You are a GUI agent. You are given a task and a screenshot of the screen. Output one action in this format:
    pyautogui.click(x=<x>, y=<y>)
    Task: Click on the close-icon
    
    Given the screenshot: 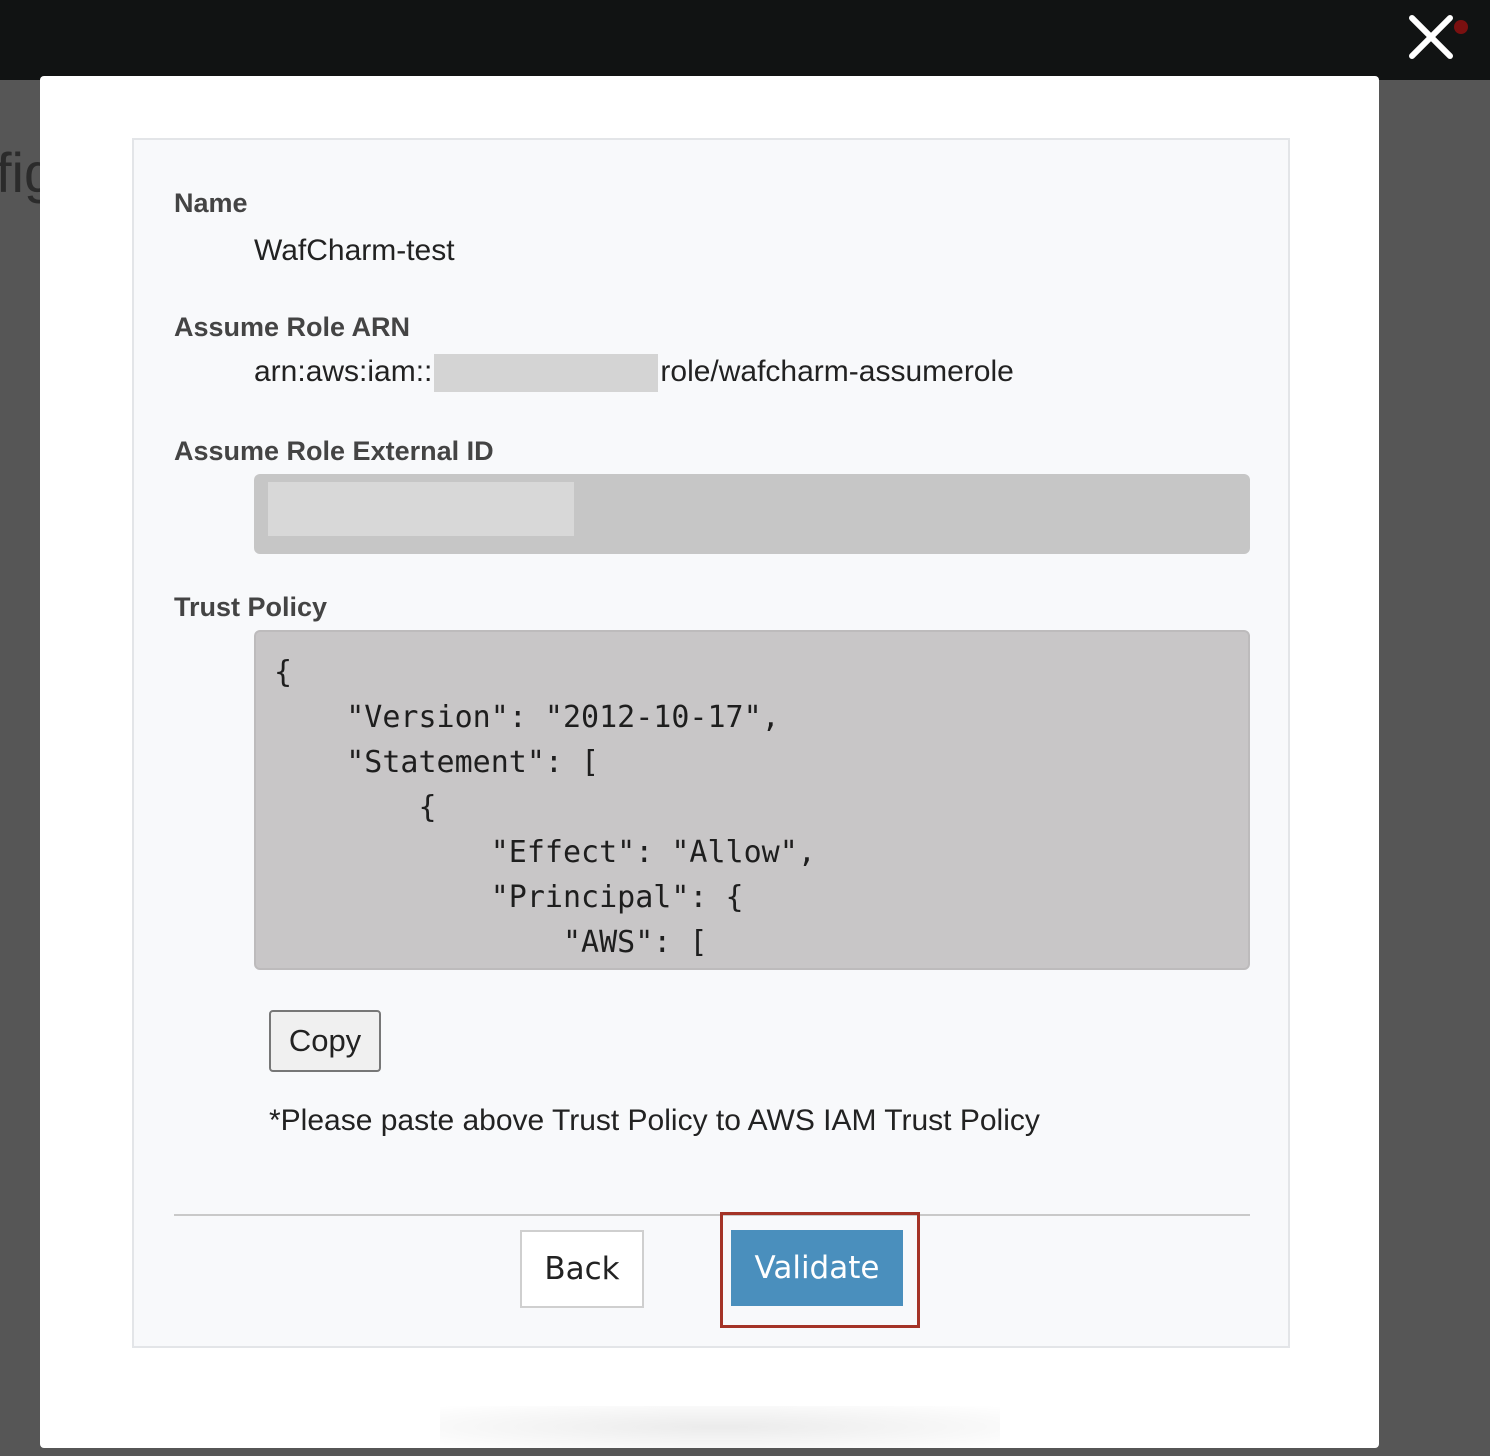 What is the action you would take?
    pyautogui.click(x=1431, y=37)
    